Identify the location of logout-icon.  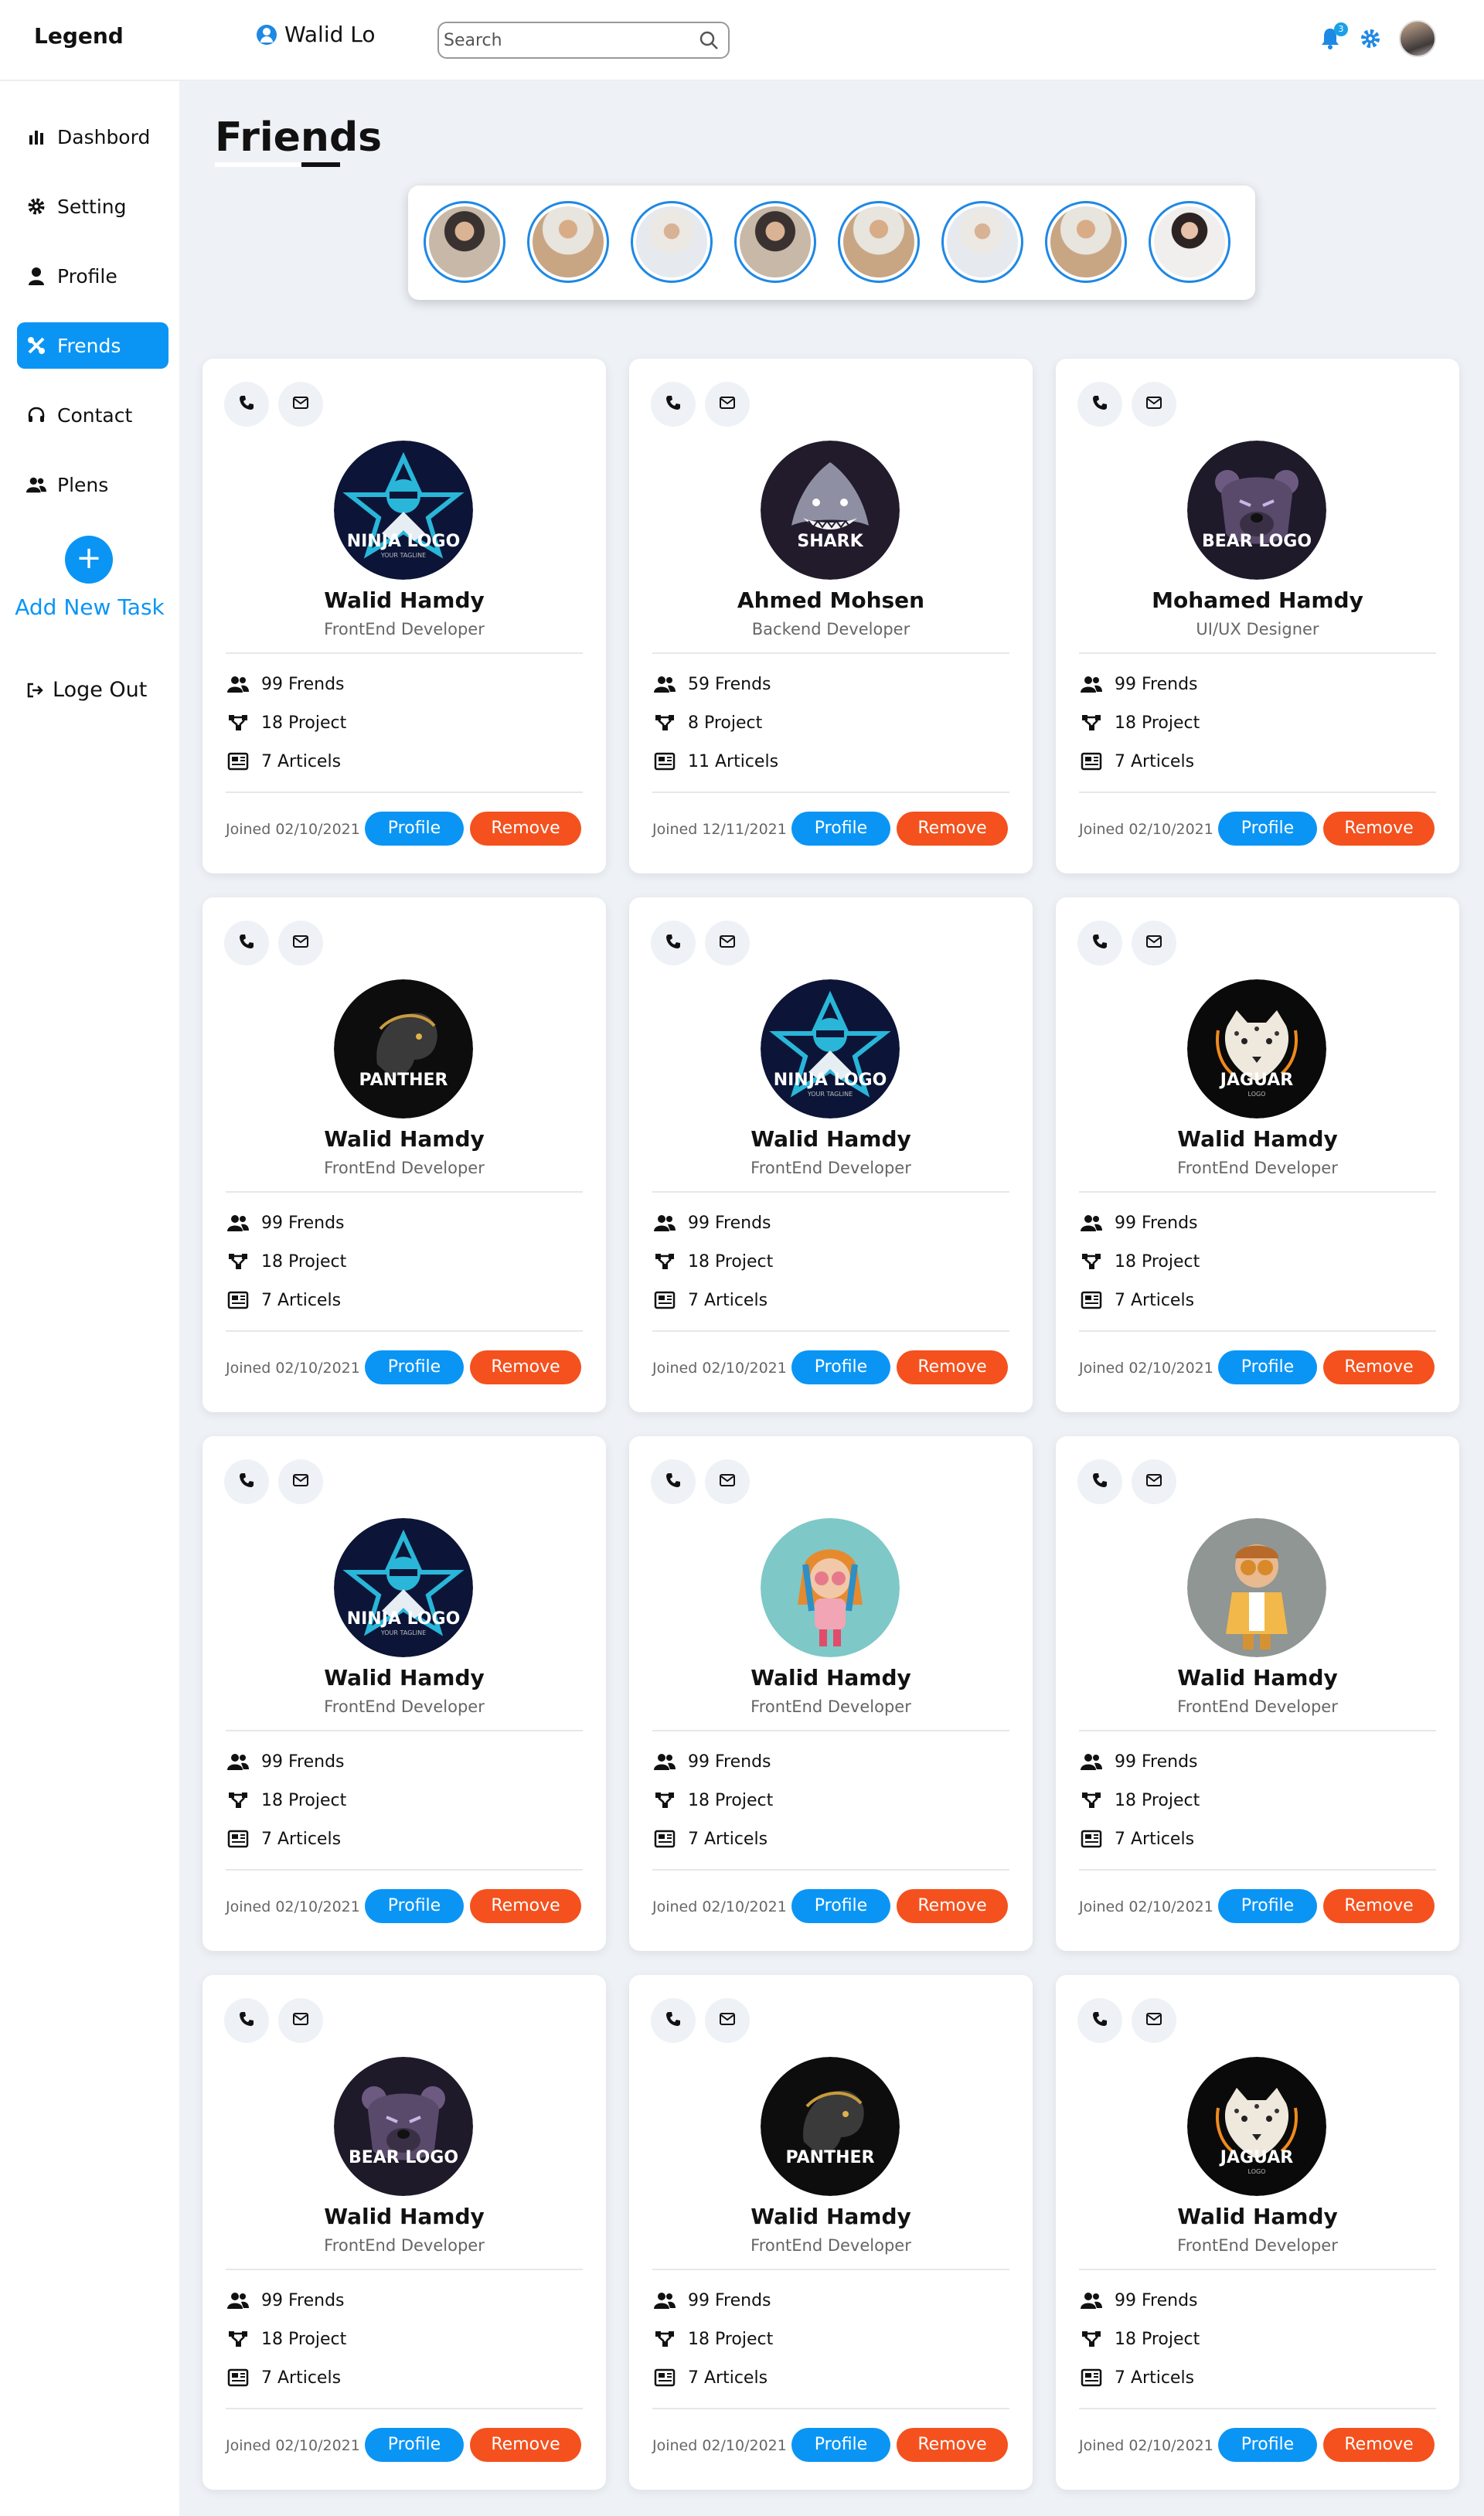
(35, 690).